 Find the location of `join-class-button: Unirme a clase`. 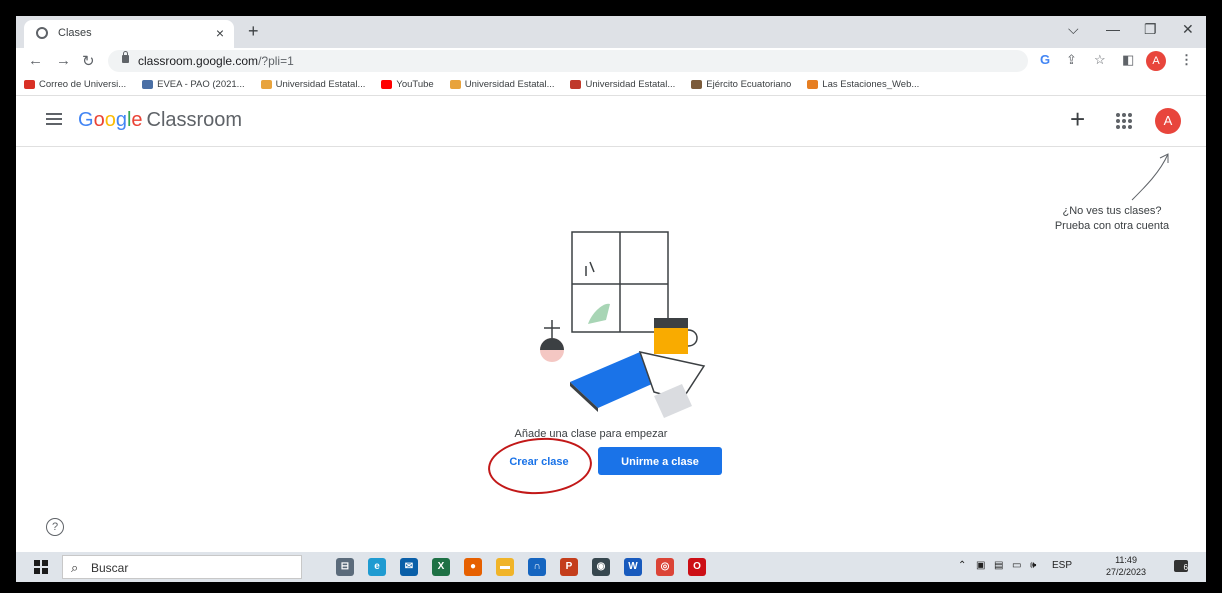

join-class-button: Unirme a clase is located at coordinates (660, 461).